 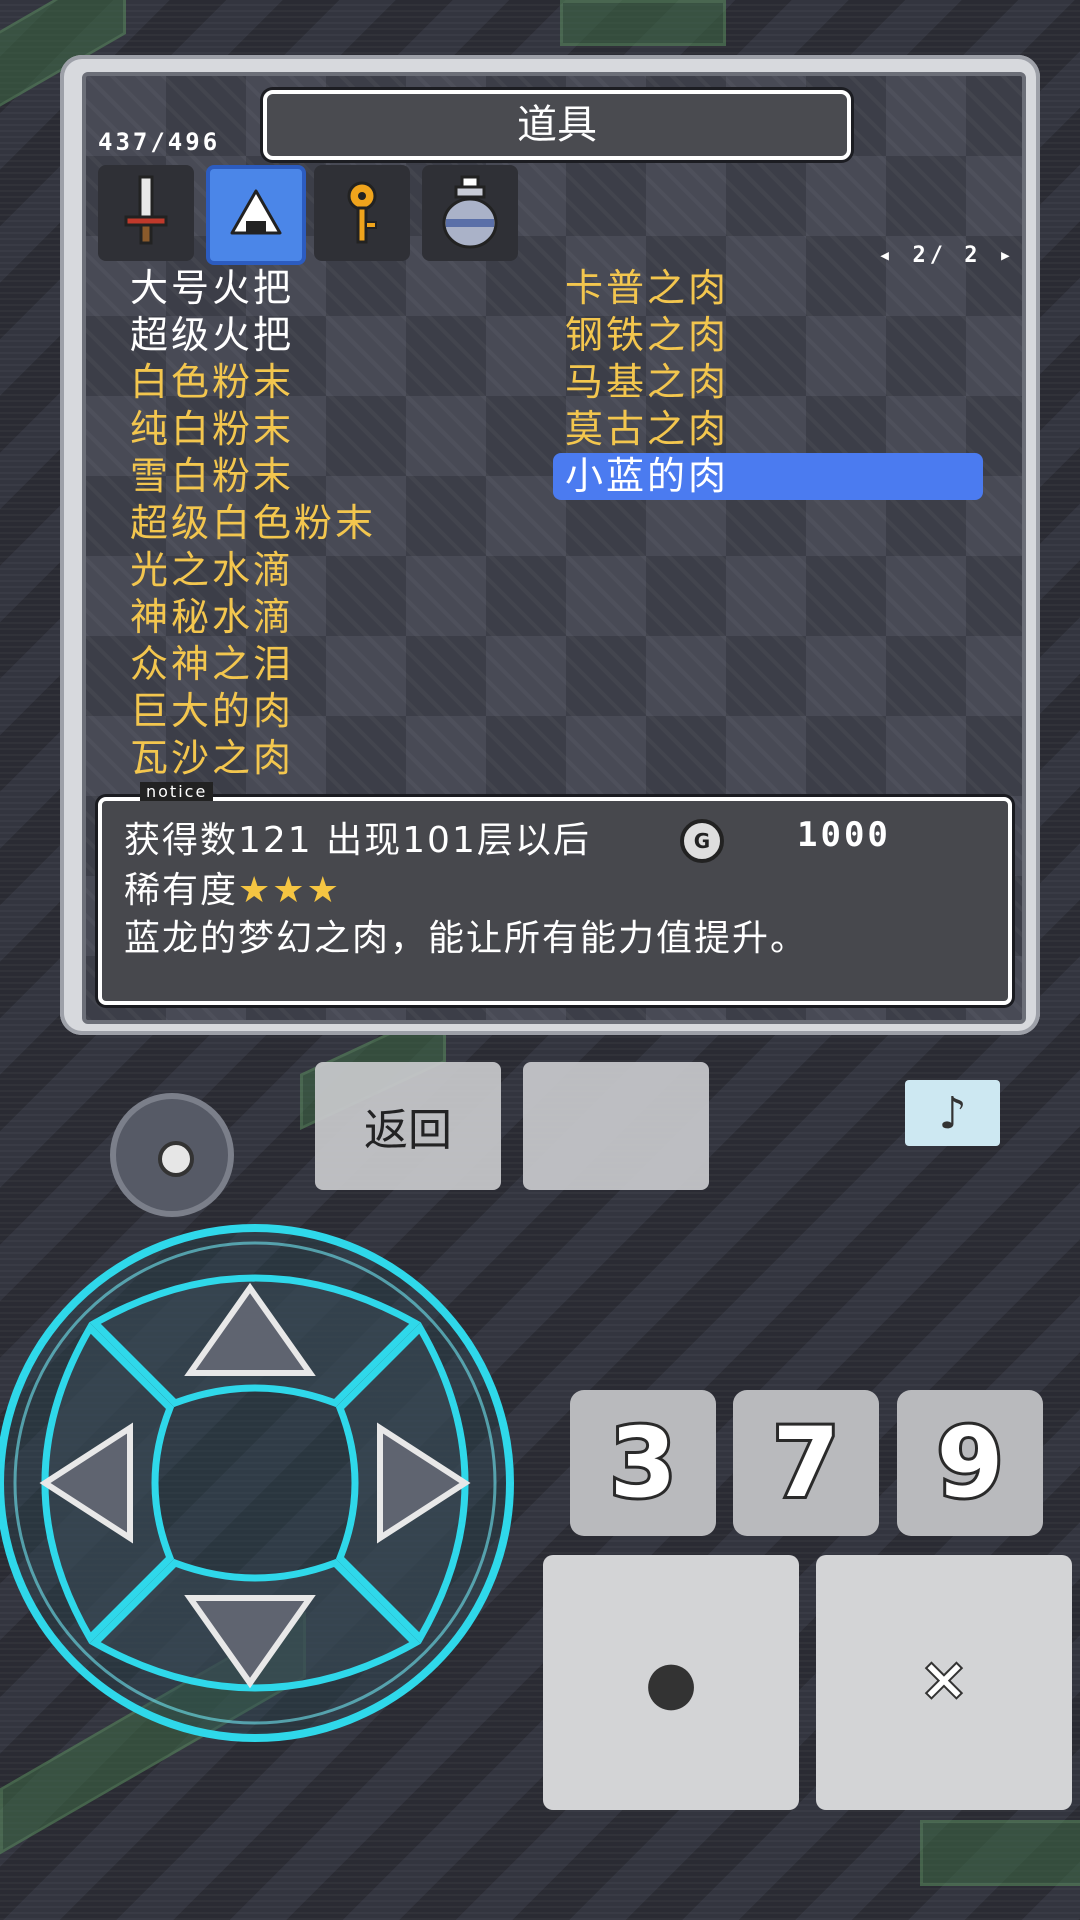 I want to click on back-button: 返回, so click(x=408, y=1126).